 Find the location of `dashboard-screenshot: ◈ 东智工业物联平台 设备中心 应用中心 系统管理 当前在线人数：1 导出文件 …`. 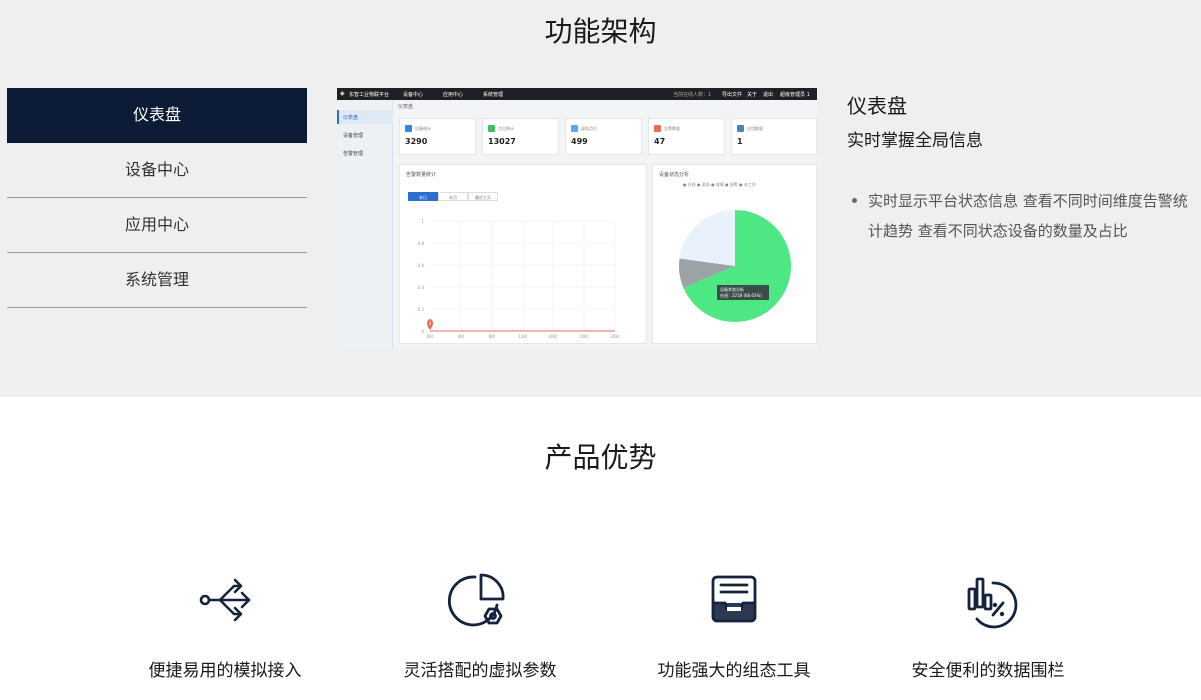

dashboard-screenshot: ◈ 东智工业物联平台 设备中心 应用中心 系统管理 当前在线人数：1 导出文件 … is located at coordinates (577, 218).